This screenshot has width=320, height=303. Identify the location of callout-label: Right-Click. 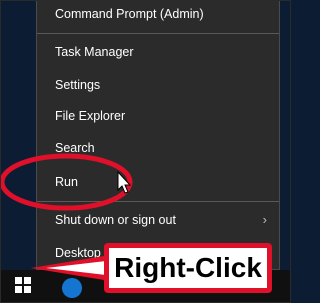
(188, 267).